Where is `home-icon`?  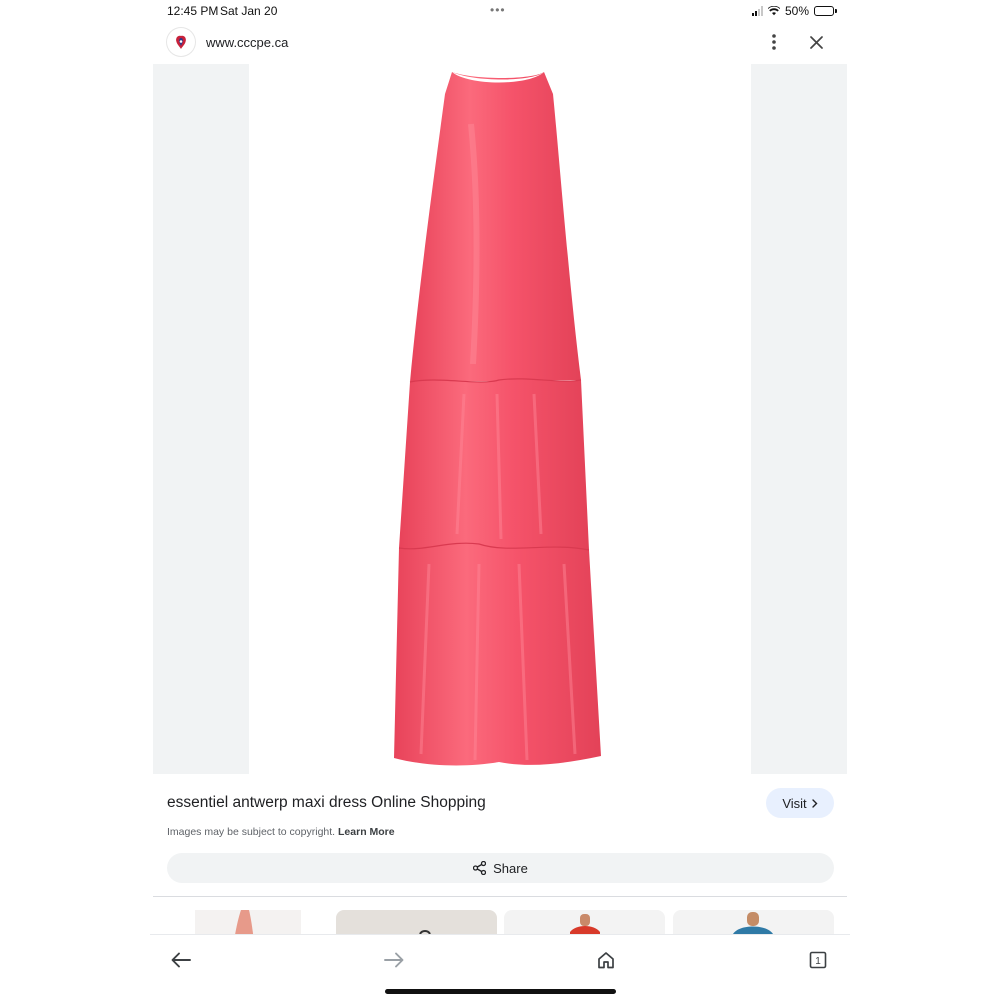
home-icon is located at coordinates (606, 960).